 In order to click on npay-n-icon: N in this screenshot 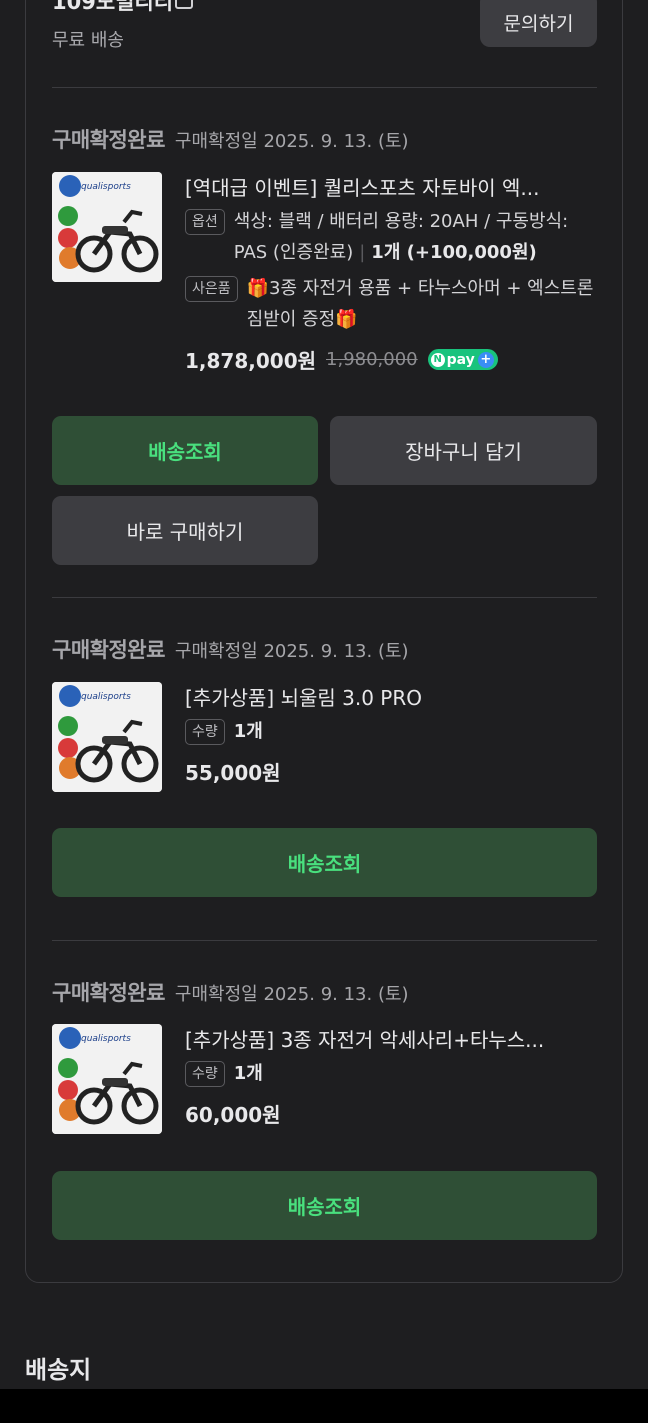, I will do `click(437, 359)`.